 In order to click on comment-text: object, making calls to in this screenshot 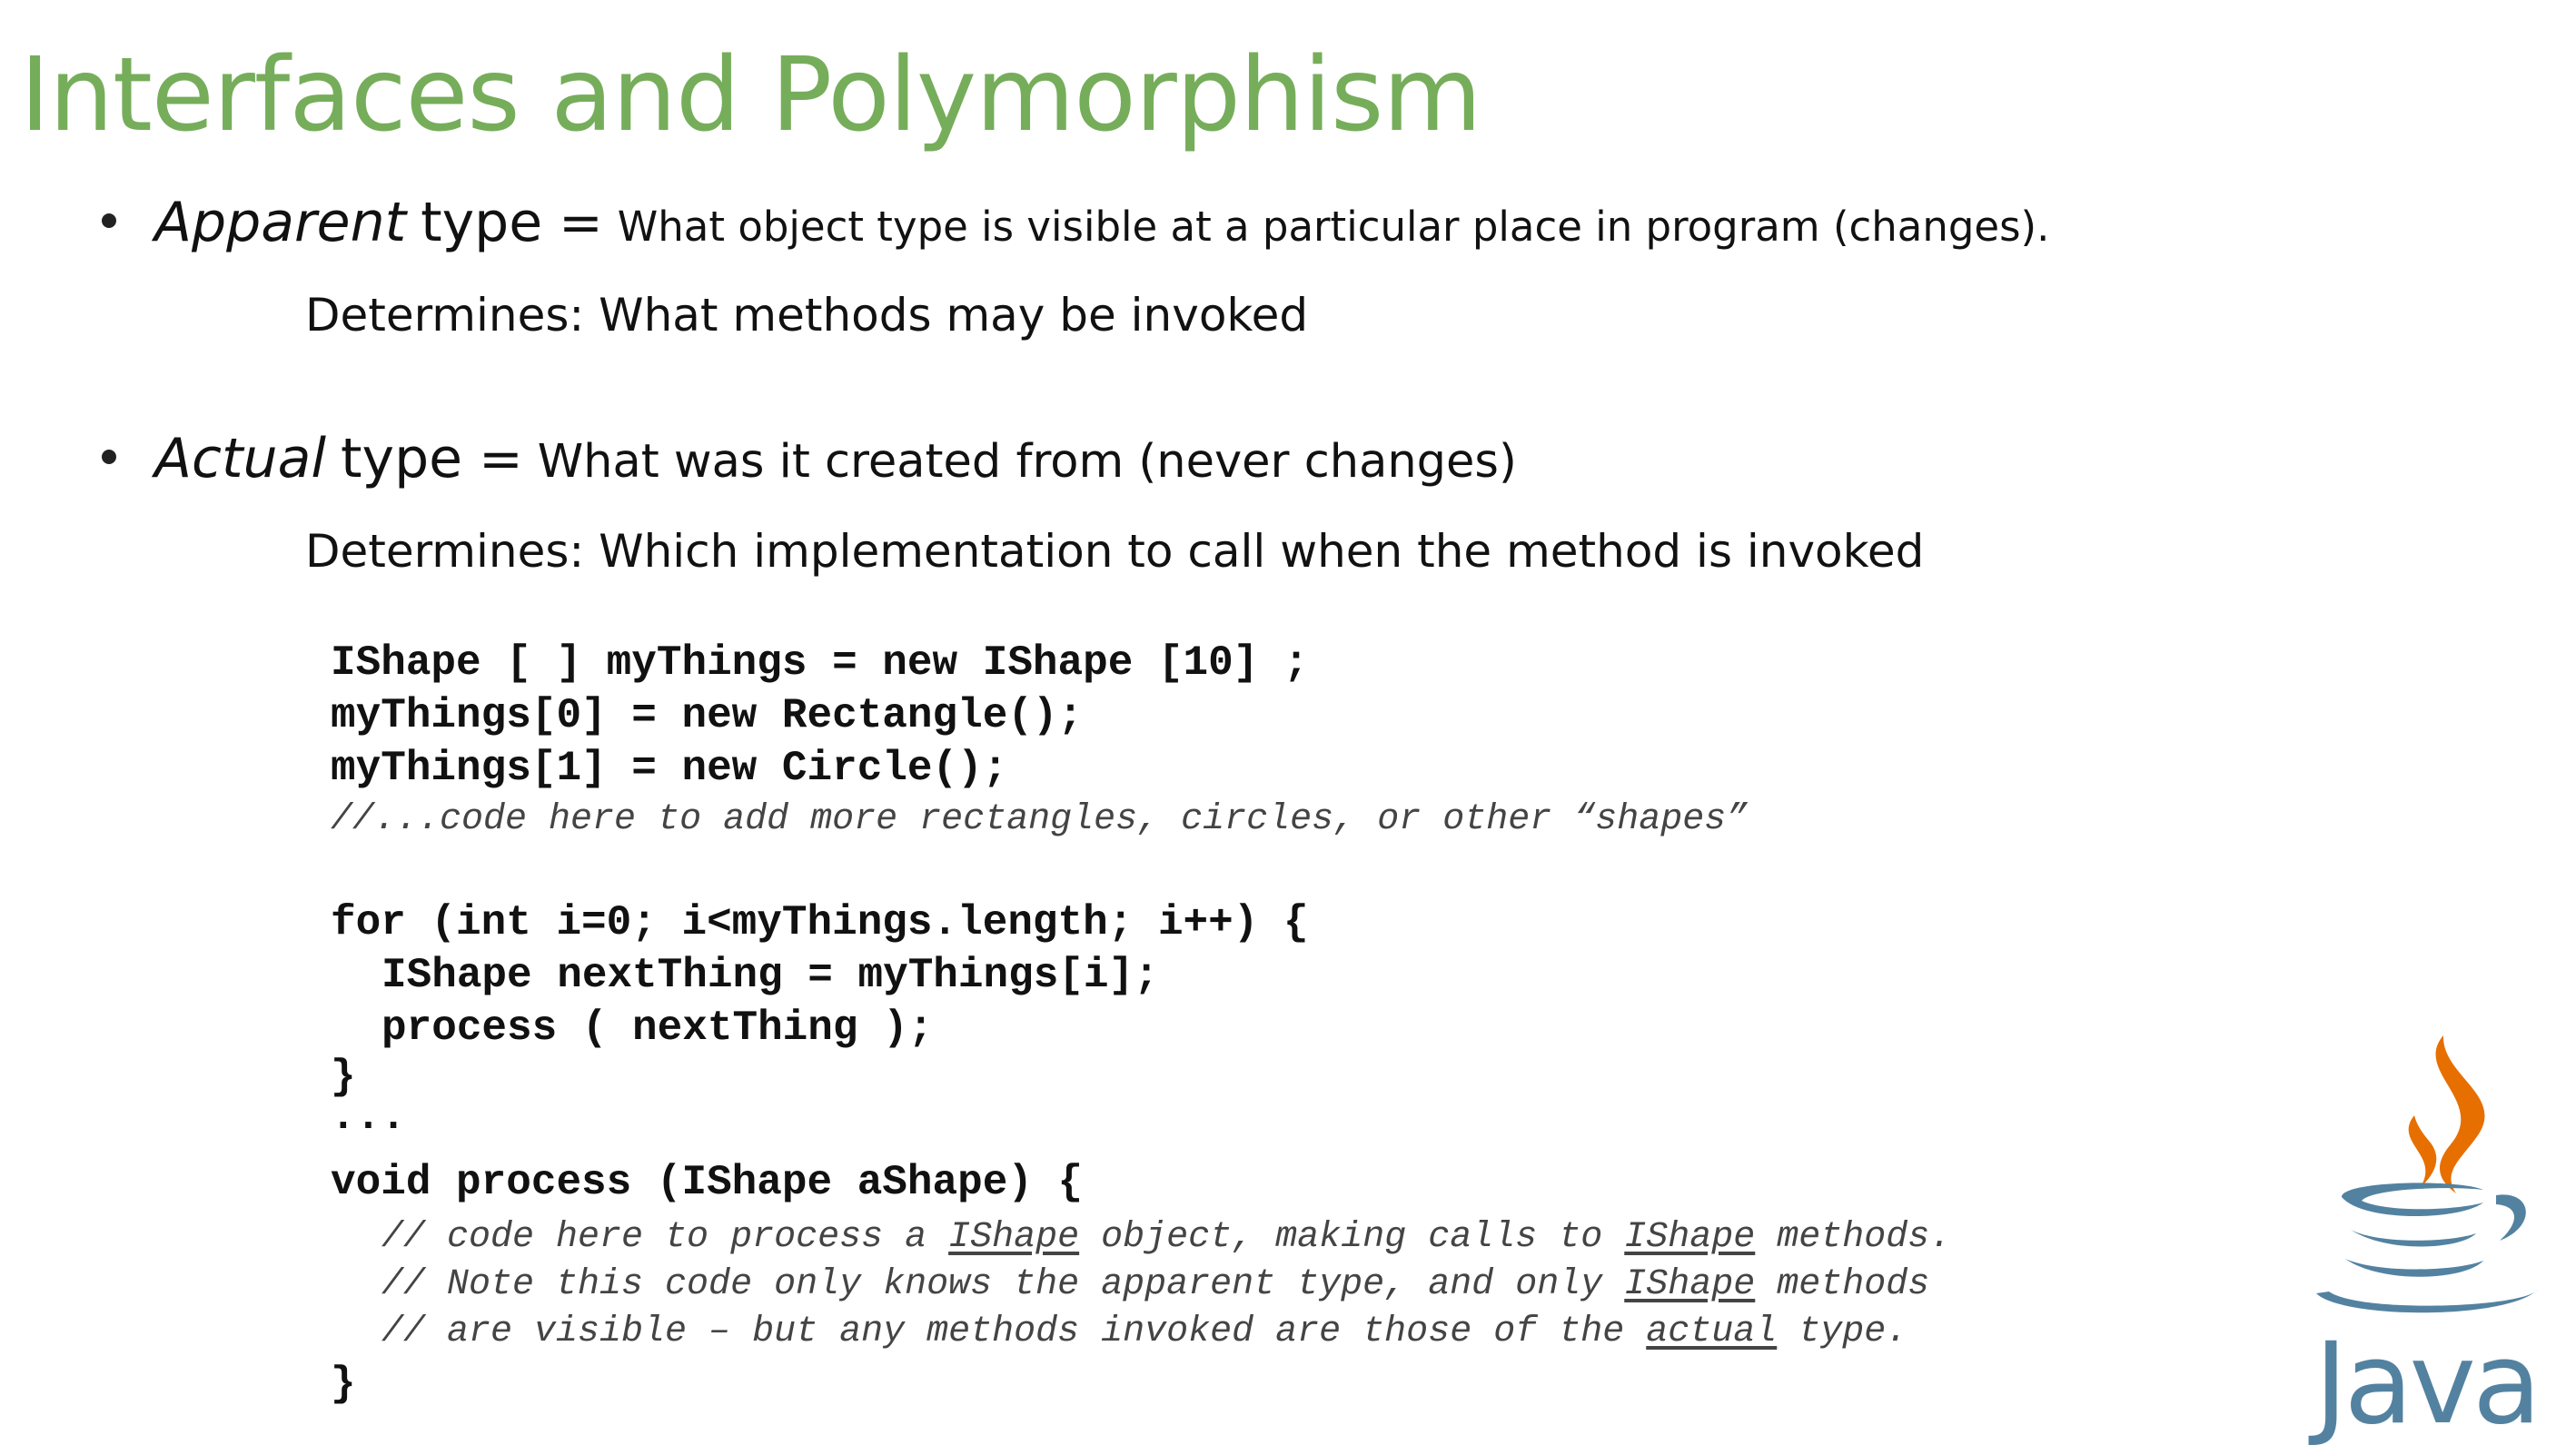, I will do `click(1352, 1237)`.